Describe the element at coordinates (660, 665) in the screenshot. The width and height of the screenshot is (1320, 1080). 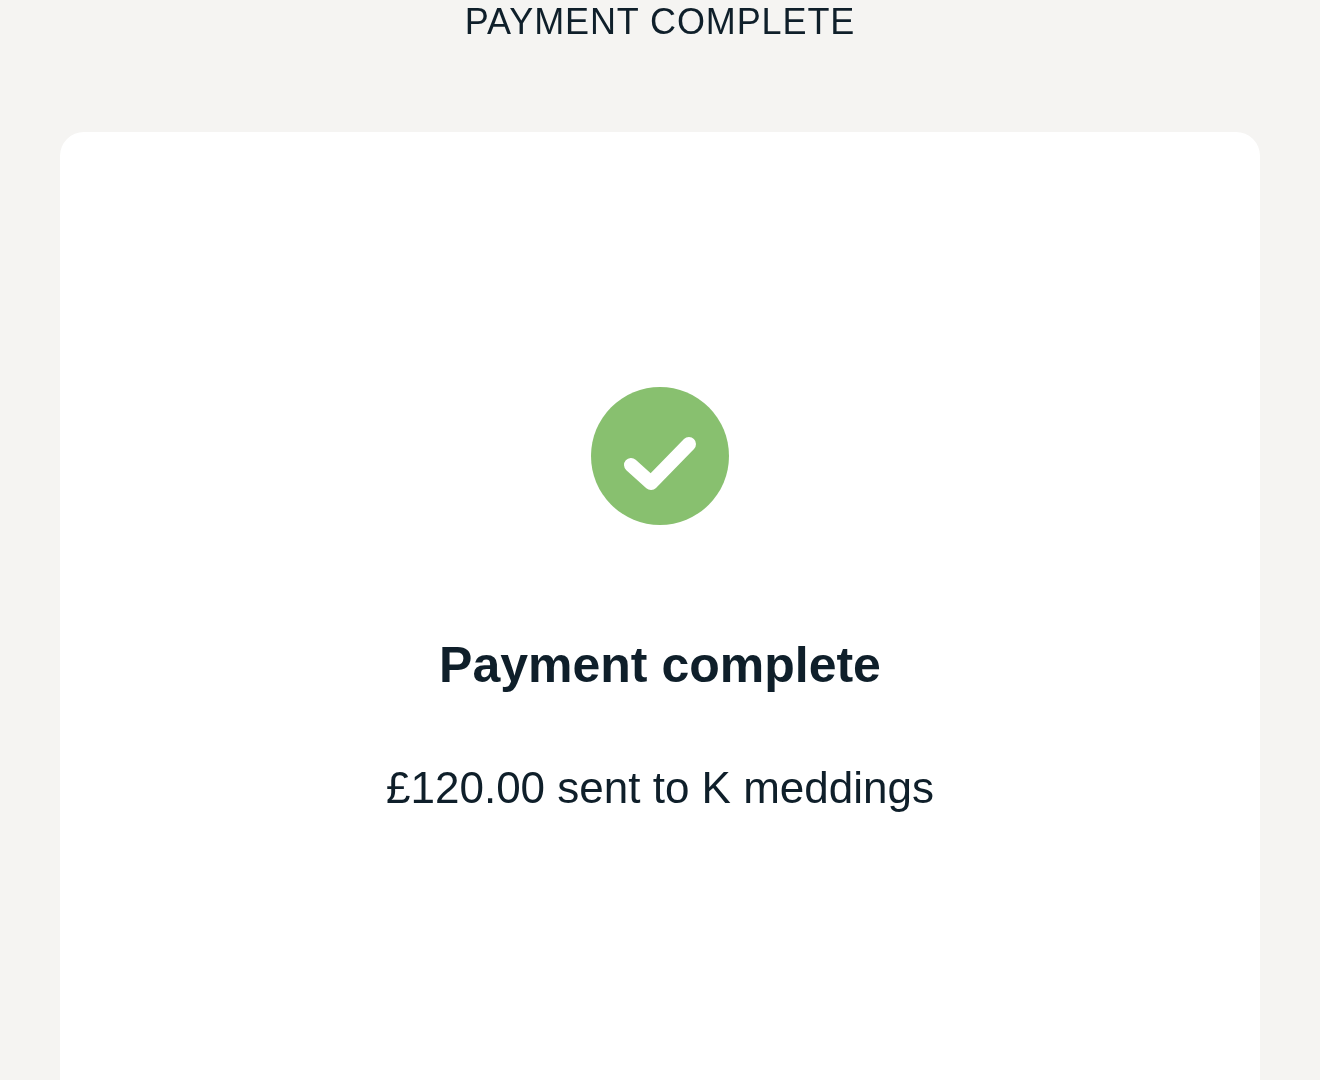
I see `confirmation-heading: Payment complete` at that location.